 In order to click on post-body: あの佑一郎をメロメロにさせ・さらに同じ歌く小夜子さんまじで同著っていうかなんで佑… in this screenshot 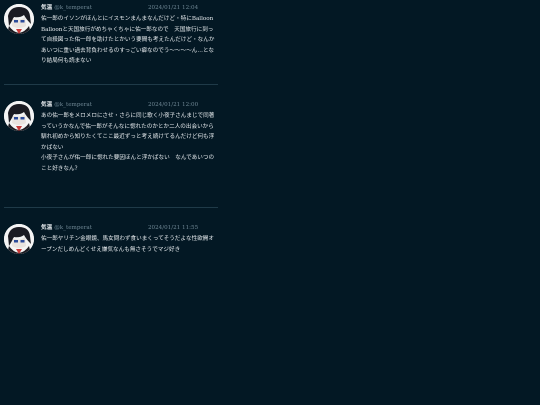, I will do `click(129, 143)`.